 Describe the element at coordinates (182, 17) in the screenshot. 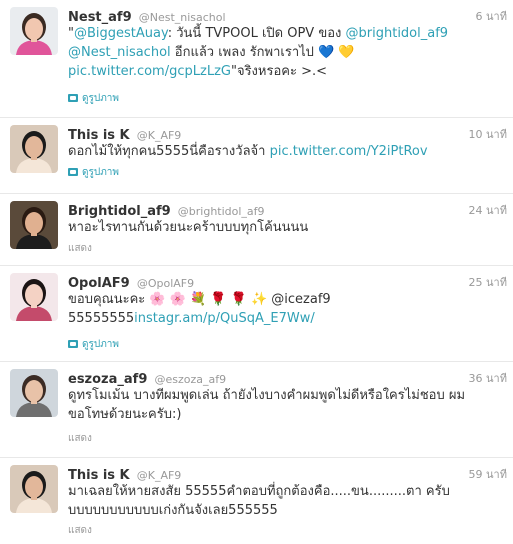

I see `author-handle: @Nest_nisachol` at that location.